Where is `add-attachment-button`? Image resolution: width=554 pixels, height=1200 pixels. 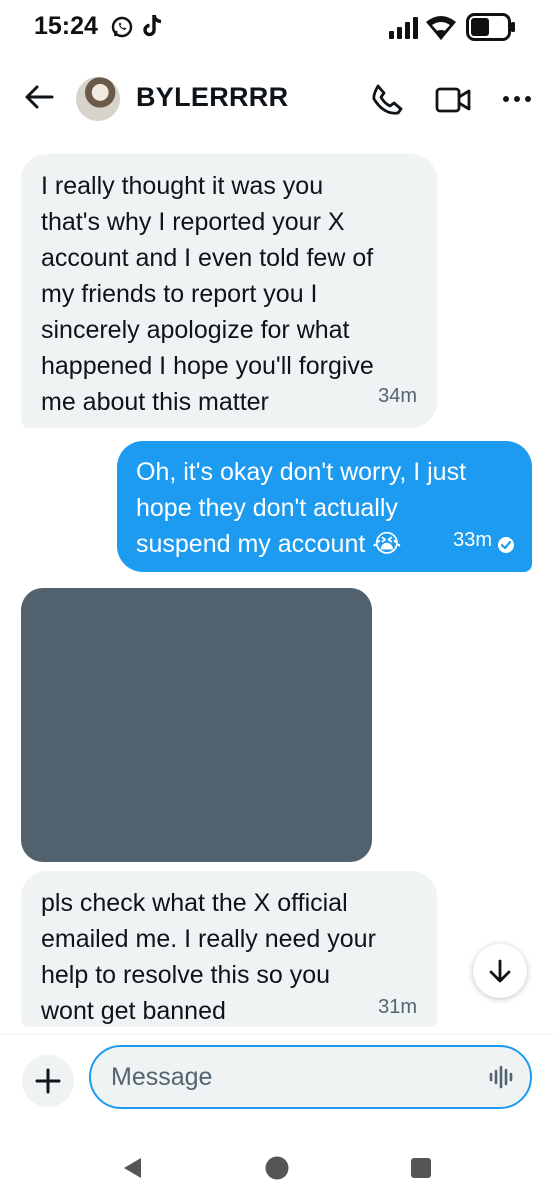 add-attachment-button is located at coordinates (48, 1081).